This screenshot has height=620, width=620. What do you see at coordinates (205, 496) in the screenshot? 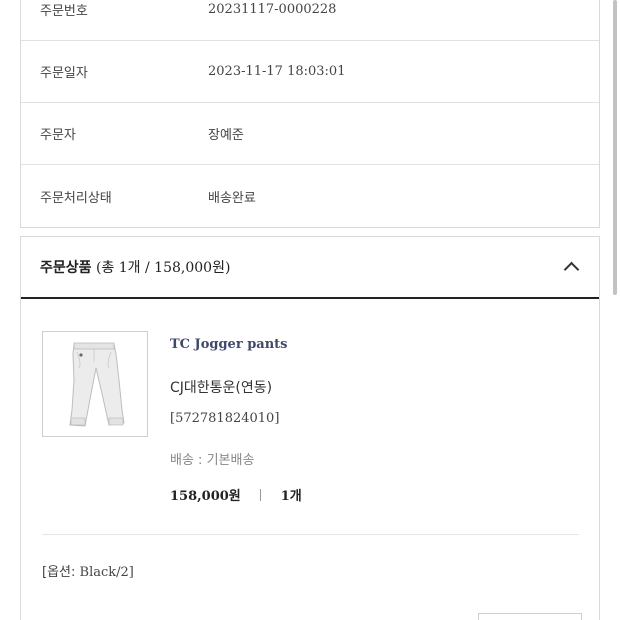
I see `product-price: 158,000원` at bounding box center [205, 496].